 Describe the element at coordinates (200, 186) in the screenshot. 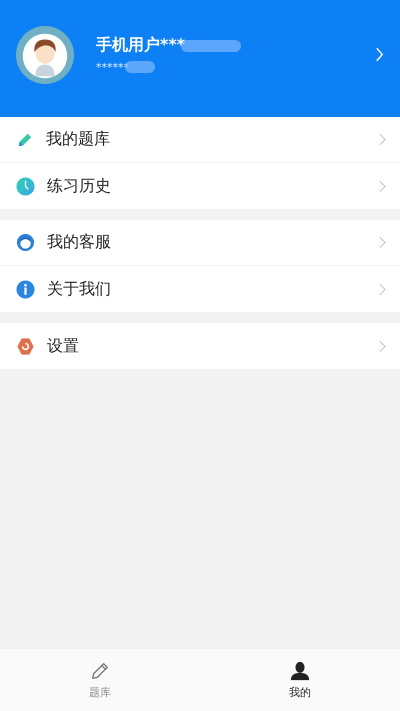

I see `menu-item: 练习历史` at that location.